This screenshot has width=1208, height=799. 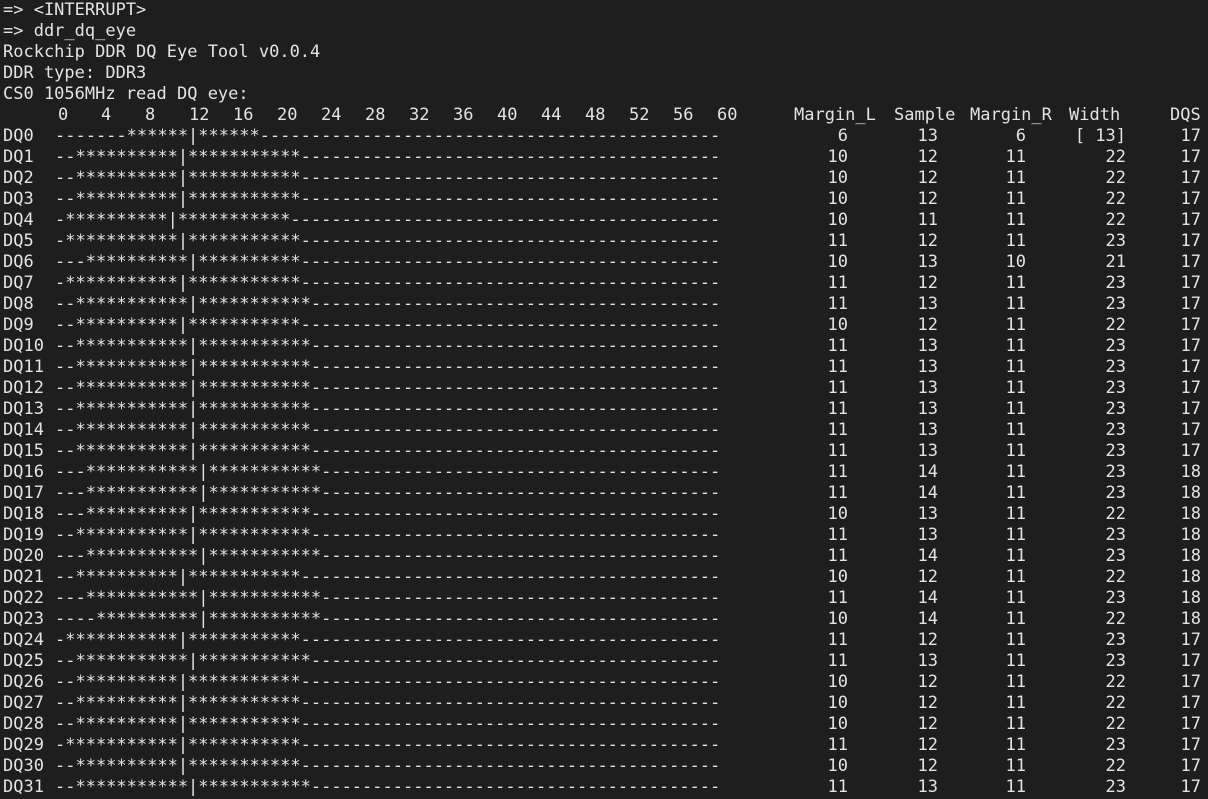 What do you see at coordinates (1011, 115) in the screenshot?
I see `column-header-margin-r: Margin_R` at bounding box center [1011, 115].